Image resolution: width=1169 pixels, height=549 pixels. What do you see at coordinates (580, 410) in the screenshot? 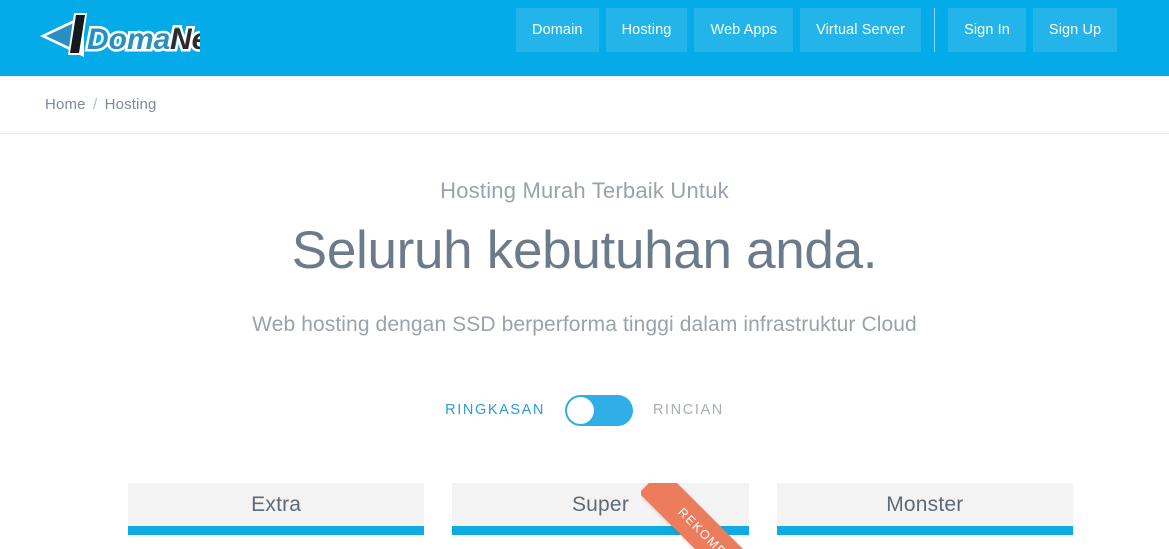
I see `view-toggle-knob` at bounding box center [580, 410].